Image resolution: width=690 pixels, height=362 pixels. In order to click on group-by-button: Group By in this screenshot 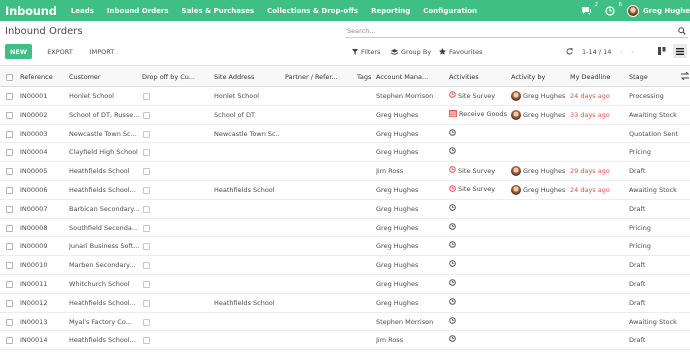, I will do `click(411, 51)`.